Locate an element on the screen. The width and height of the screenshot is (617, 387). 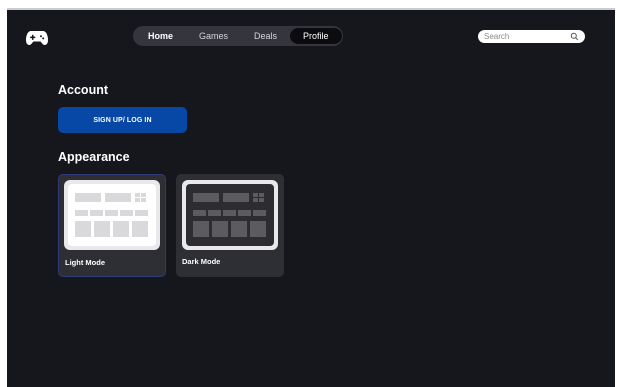
search-input is located at coordinates (527, 36).